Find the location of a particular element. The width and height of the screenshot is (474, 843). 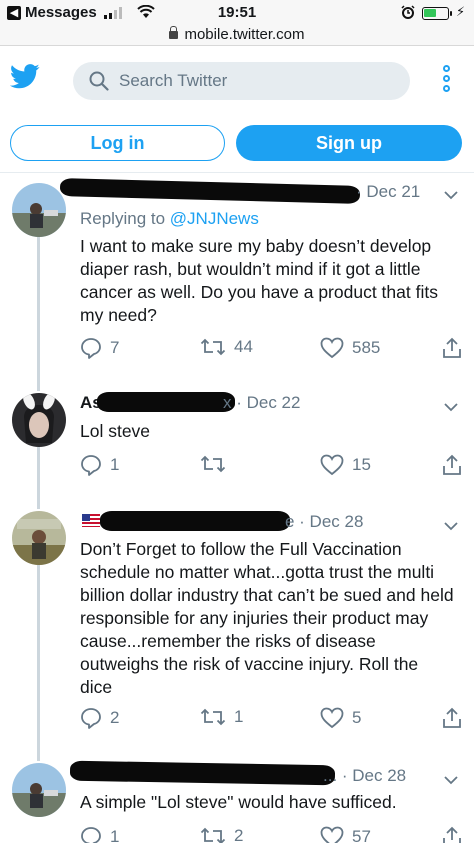

like-button: 585 is located at coordinates (350, 348).